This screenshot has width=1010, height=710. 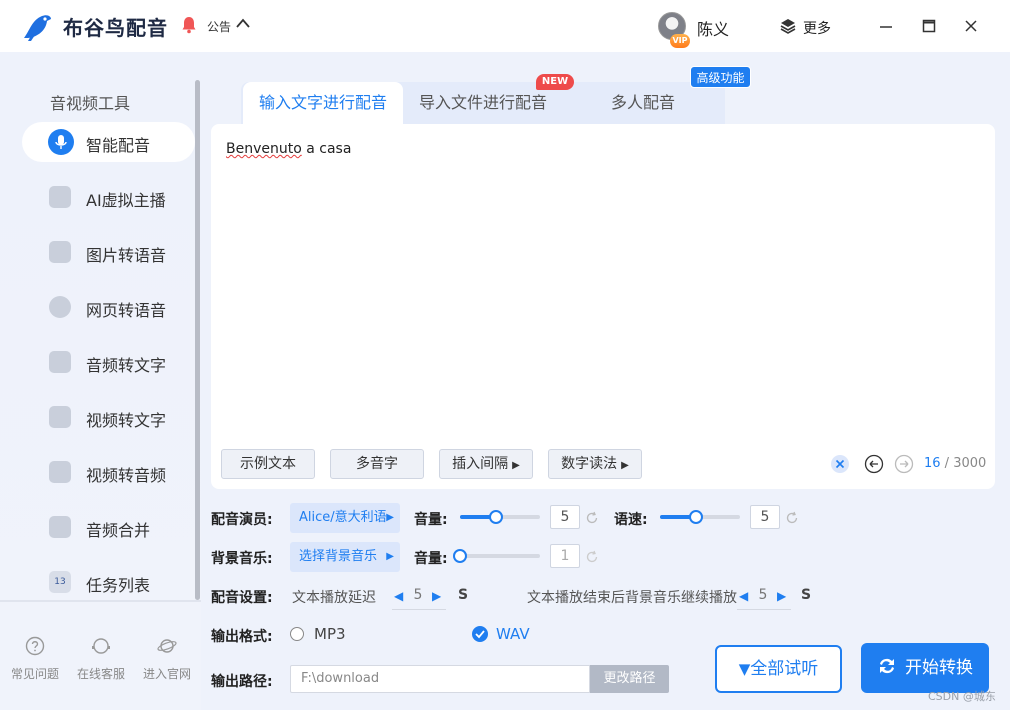 I want to click on sidebar-item-audio-to-text: 音频转文字, so click(x=108, y=362).